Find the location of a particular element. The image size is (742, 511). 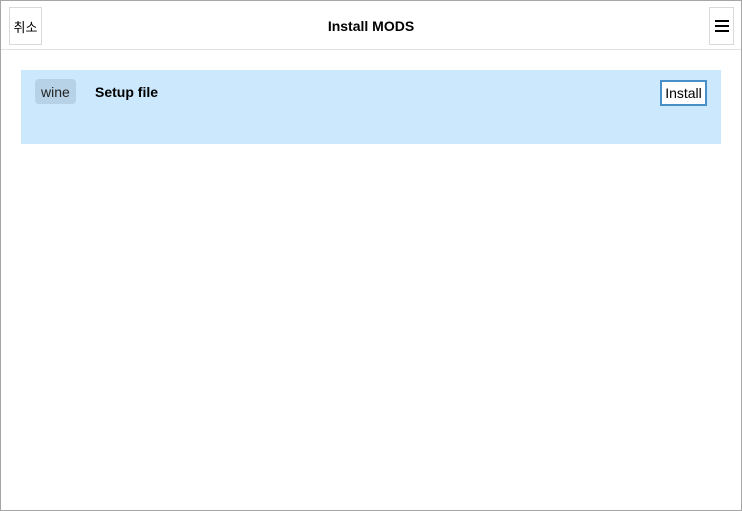

page-title: Install MODS is located at coordinates (371, 25).